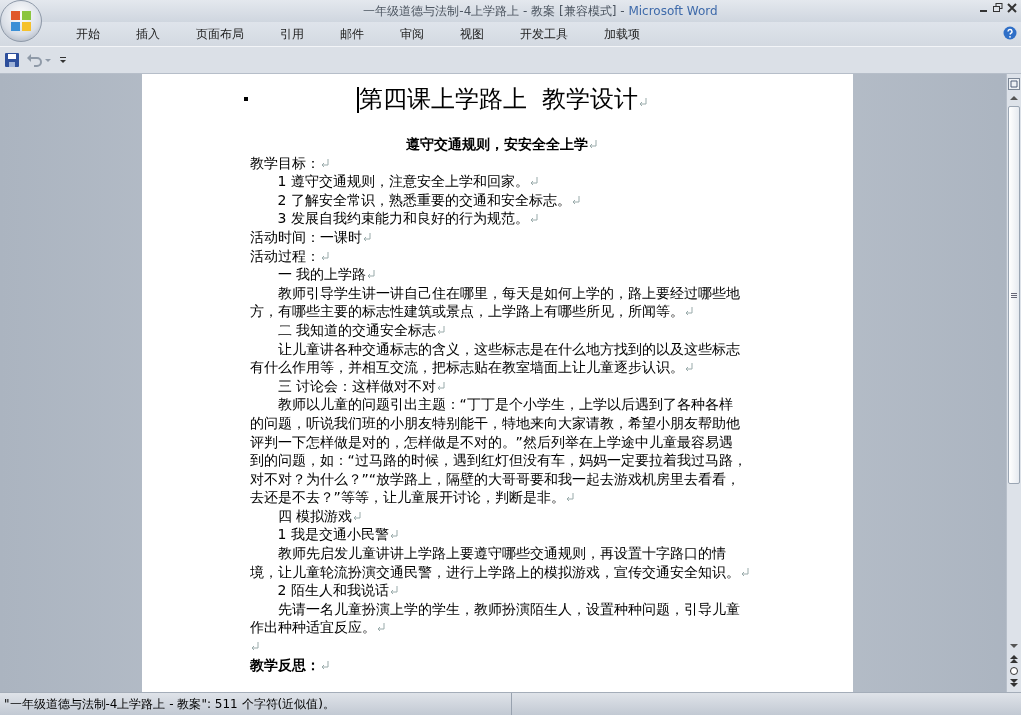 The image size is (1021, 715). Describe the element at coordinates (540, 11) in the screenshot. I see `window-title: 一年级道德与法制-4上学路上 - 教案 [兼容模式] - Microsoft Word` at that location.